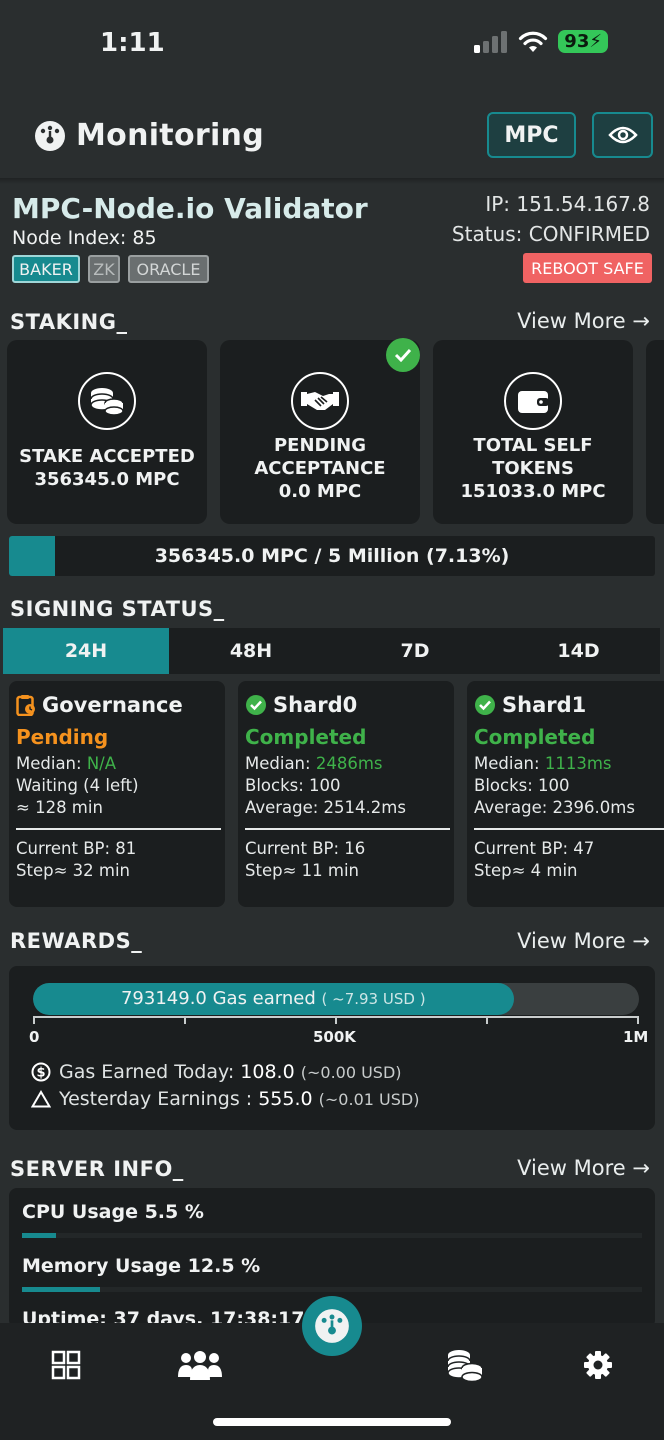 The height and width of the screenshot is (1440, 664). Describe the element at coordinates (465, 1365) in the screenshot. I see `nav-staking` at that location.